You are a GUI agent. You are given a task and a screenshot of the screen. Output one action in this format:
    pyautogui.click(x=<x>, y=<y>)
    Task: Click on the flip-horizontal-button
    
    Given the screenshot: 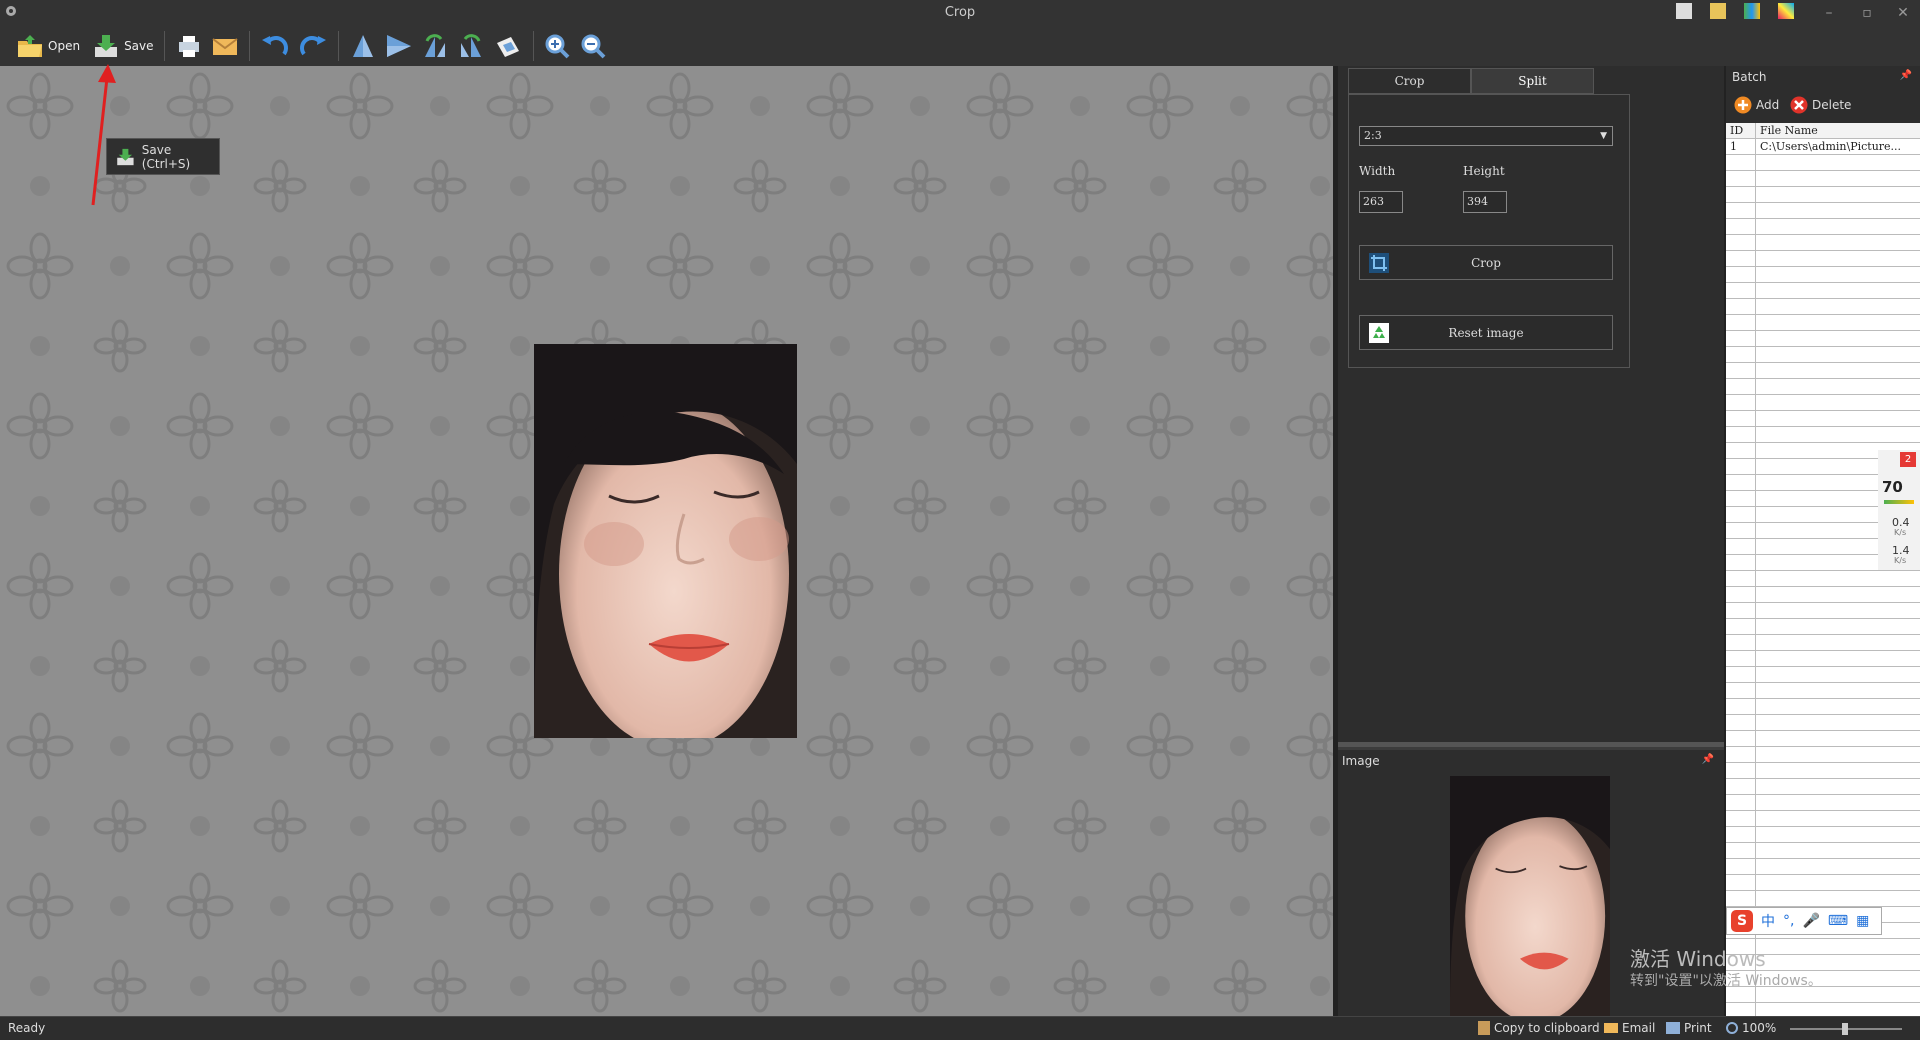 What is the action you would take?
    pyautogui.click(x=399, y=46)
    